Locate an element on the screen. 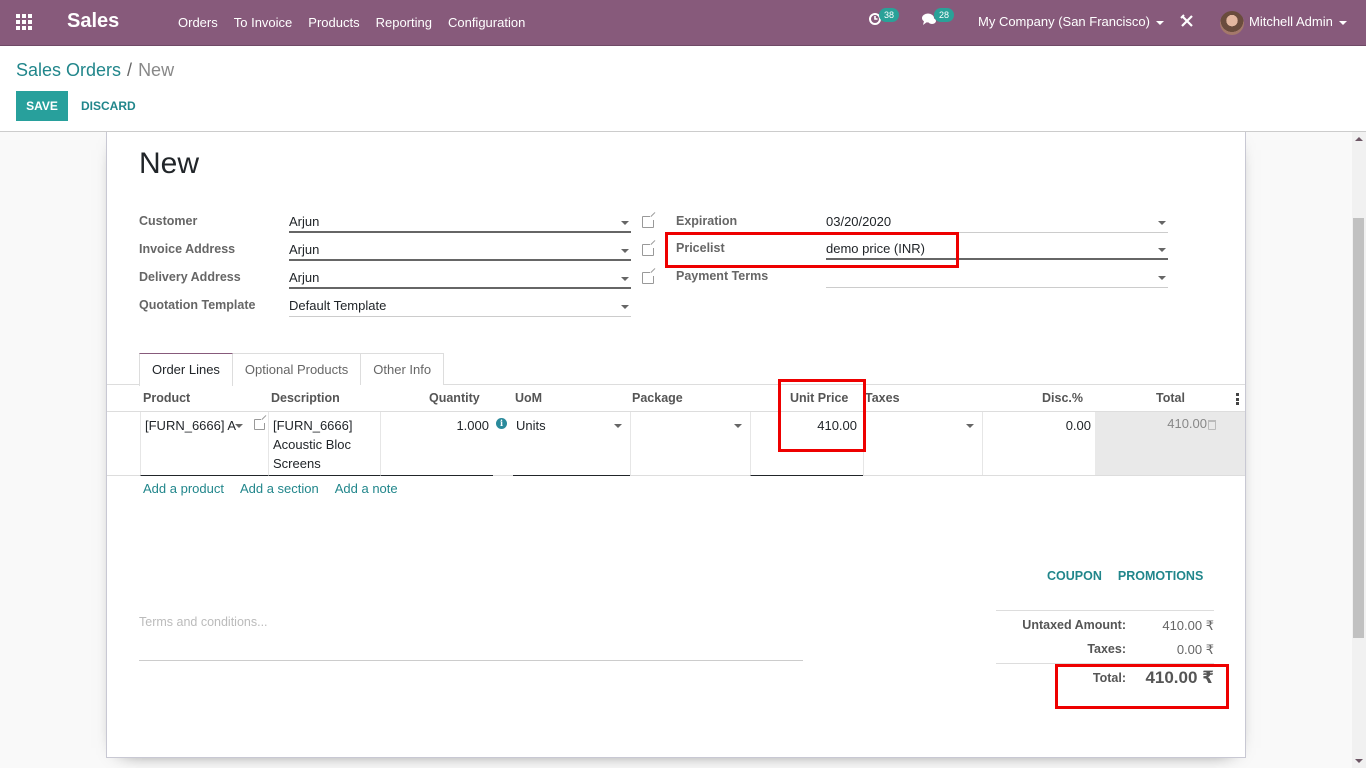 The image size is (1366, 768). col-quantity: Quantity is located at coordinates (454, 398).